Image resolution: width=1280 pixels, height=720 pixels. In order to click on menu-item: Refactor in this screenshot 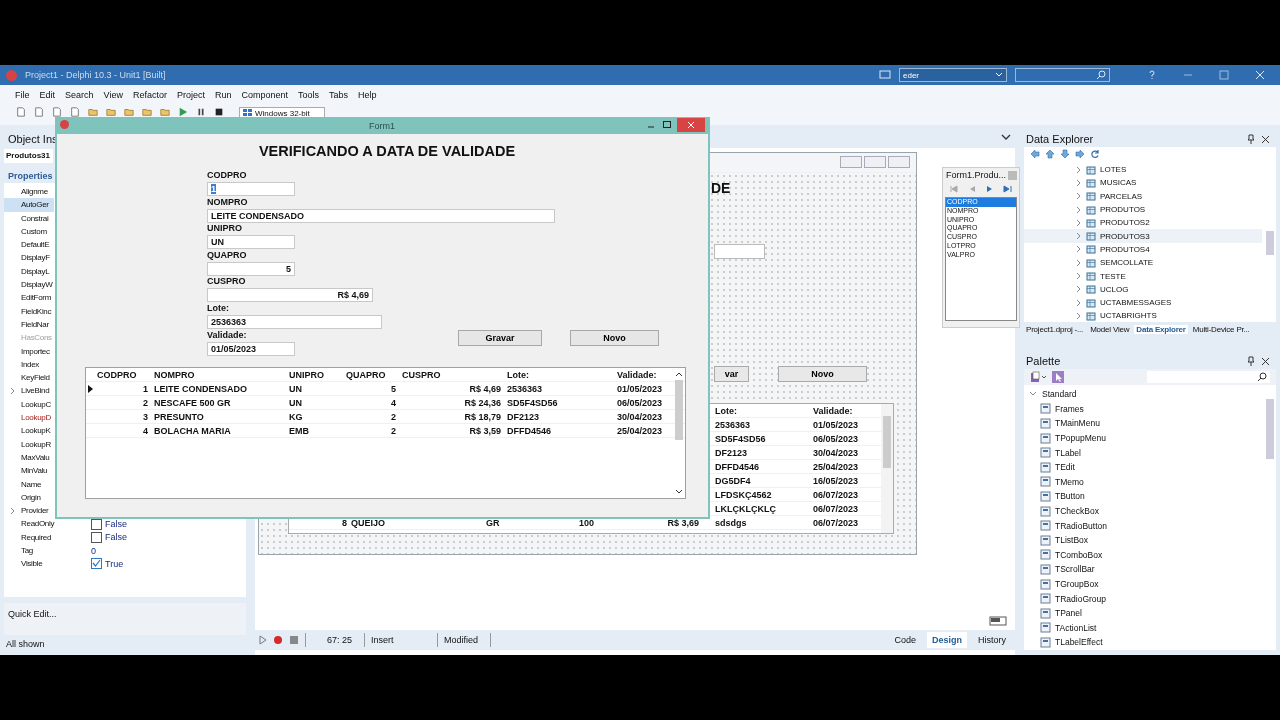, I will do `click(149, 95)`.